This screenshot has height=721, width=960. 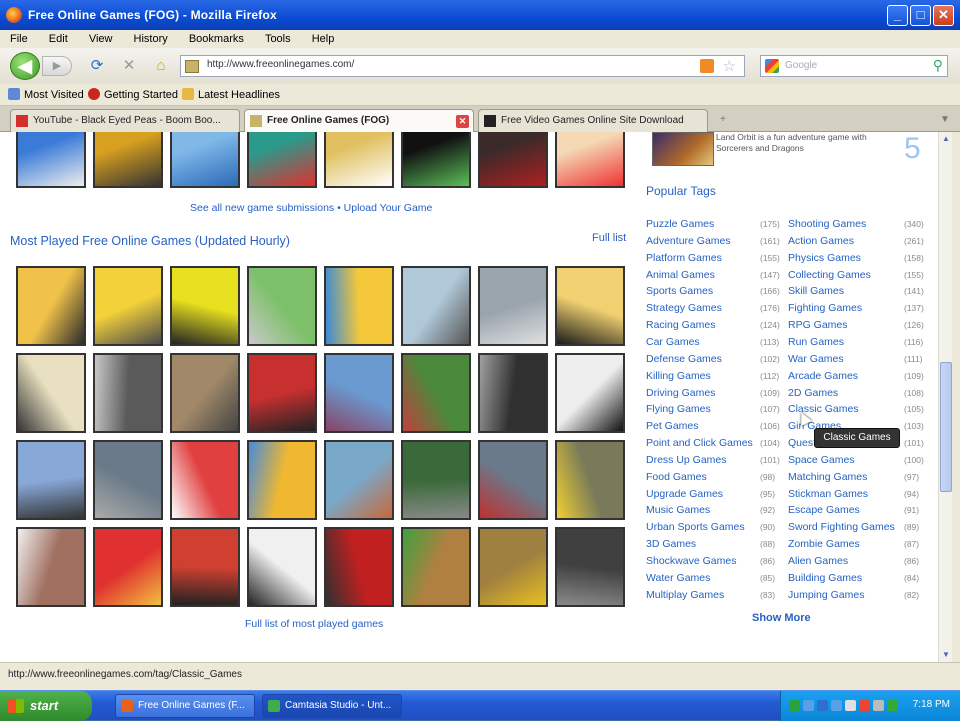 I want to click on menu-edit: Edit, so click(x=58, y=39).